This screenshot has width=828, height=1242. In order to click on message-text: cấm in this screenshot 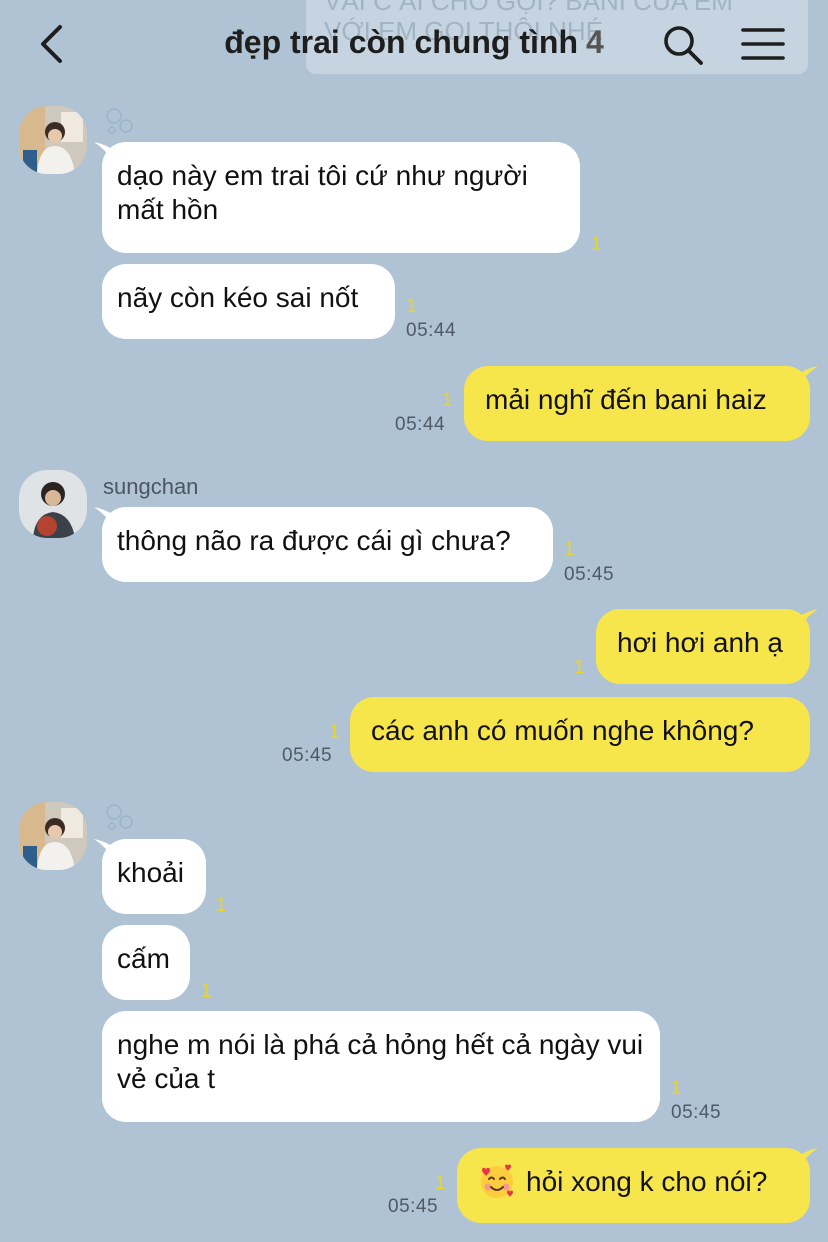, I will do `click(143, 958)`.